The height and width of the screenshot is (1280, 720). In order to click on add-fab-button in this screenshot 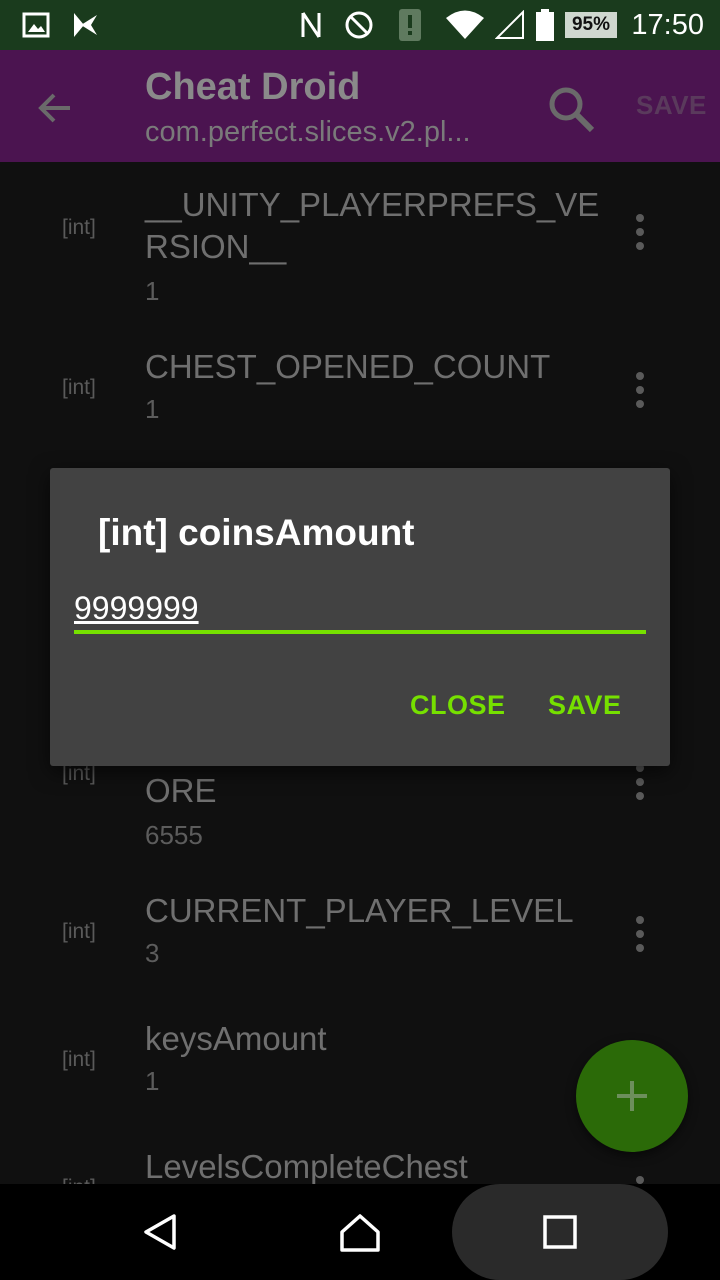, I will do `click(632, 1096)`.